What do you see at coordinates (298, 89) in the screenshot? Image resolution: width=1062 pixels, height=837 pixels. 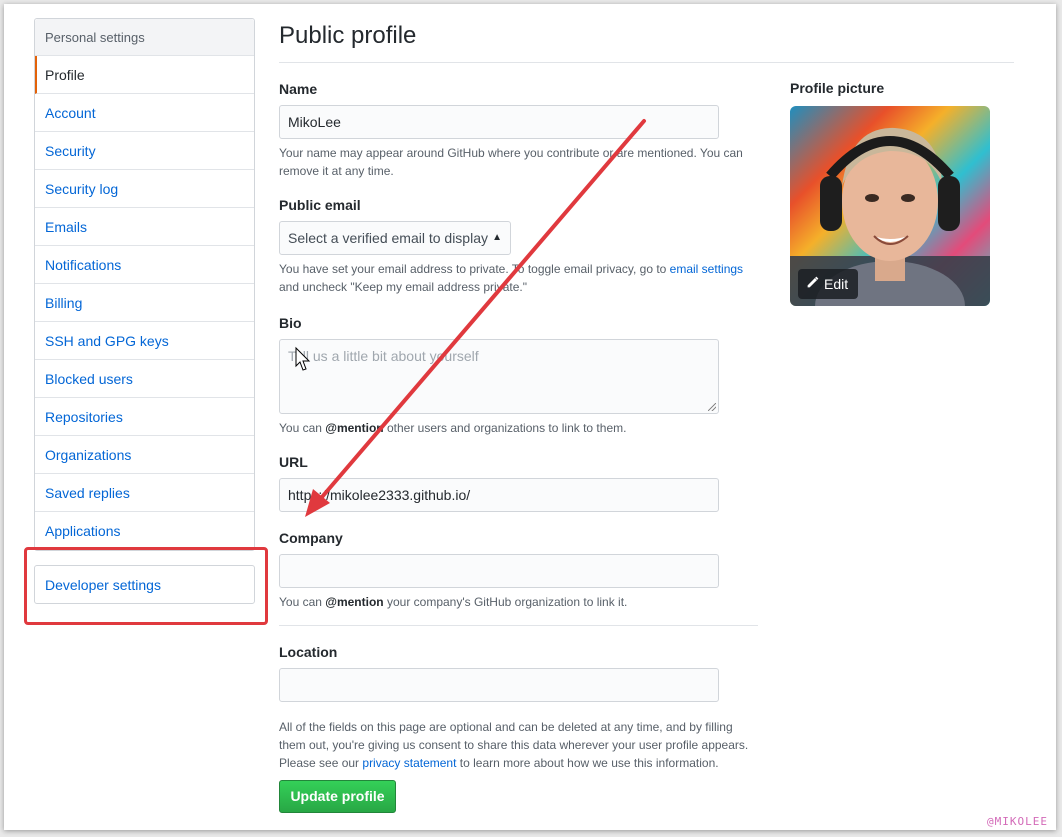 I see `name-label: Name` at bounding box center [298, 89].